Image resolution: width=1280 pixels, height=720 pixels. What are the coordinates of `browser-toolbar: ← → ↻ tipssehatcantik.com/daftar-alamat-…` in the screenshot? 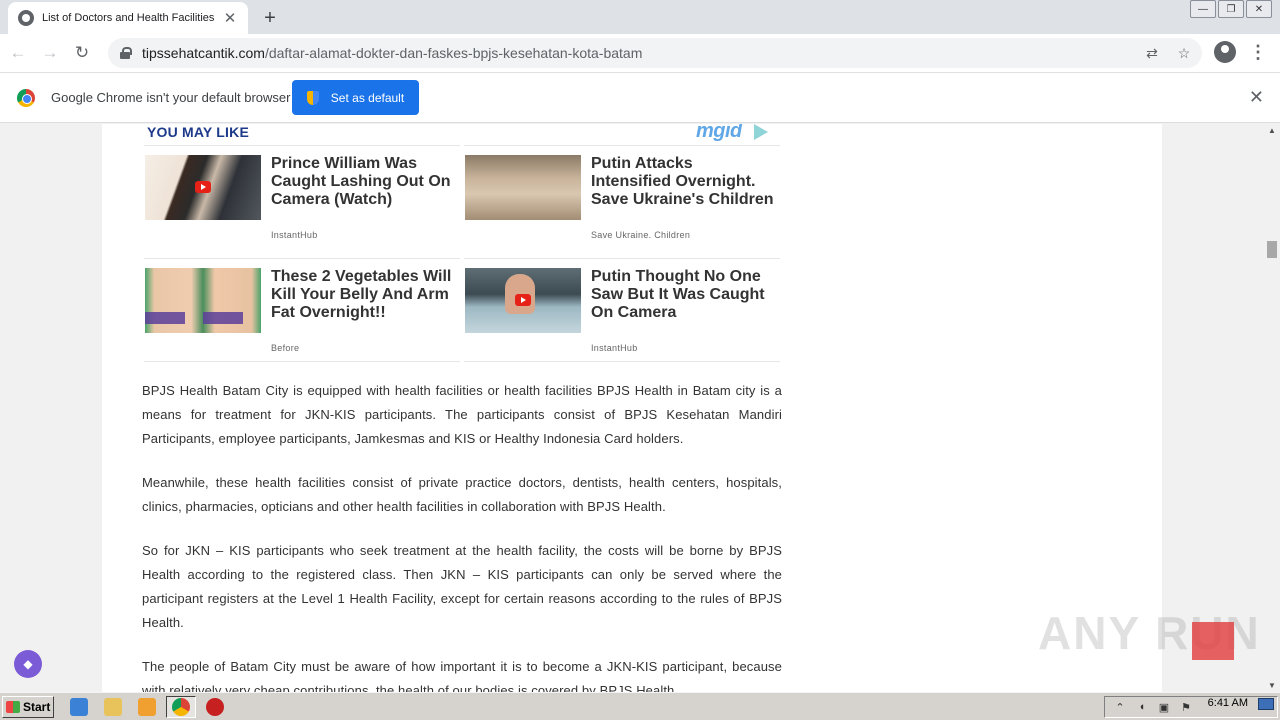 It's located at (640, 53).